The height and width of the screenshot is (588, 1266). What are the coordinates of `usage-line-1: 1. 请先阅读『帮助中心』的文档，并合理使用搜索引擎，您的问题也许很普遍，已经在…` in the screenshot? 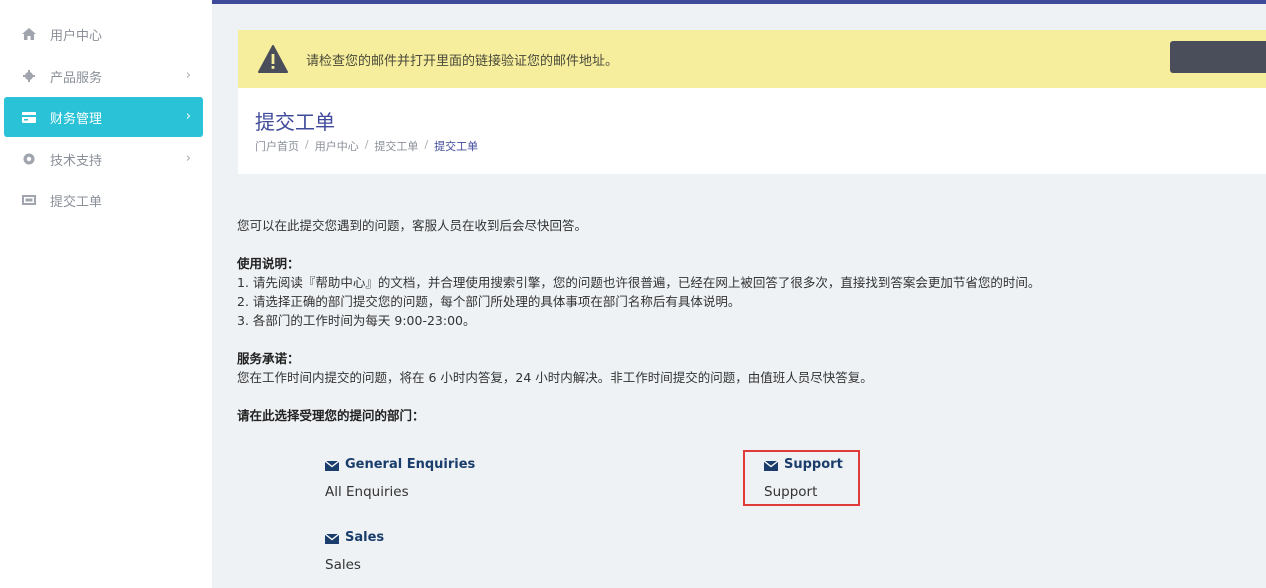 It's located at (639, 282).